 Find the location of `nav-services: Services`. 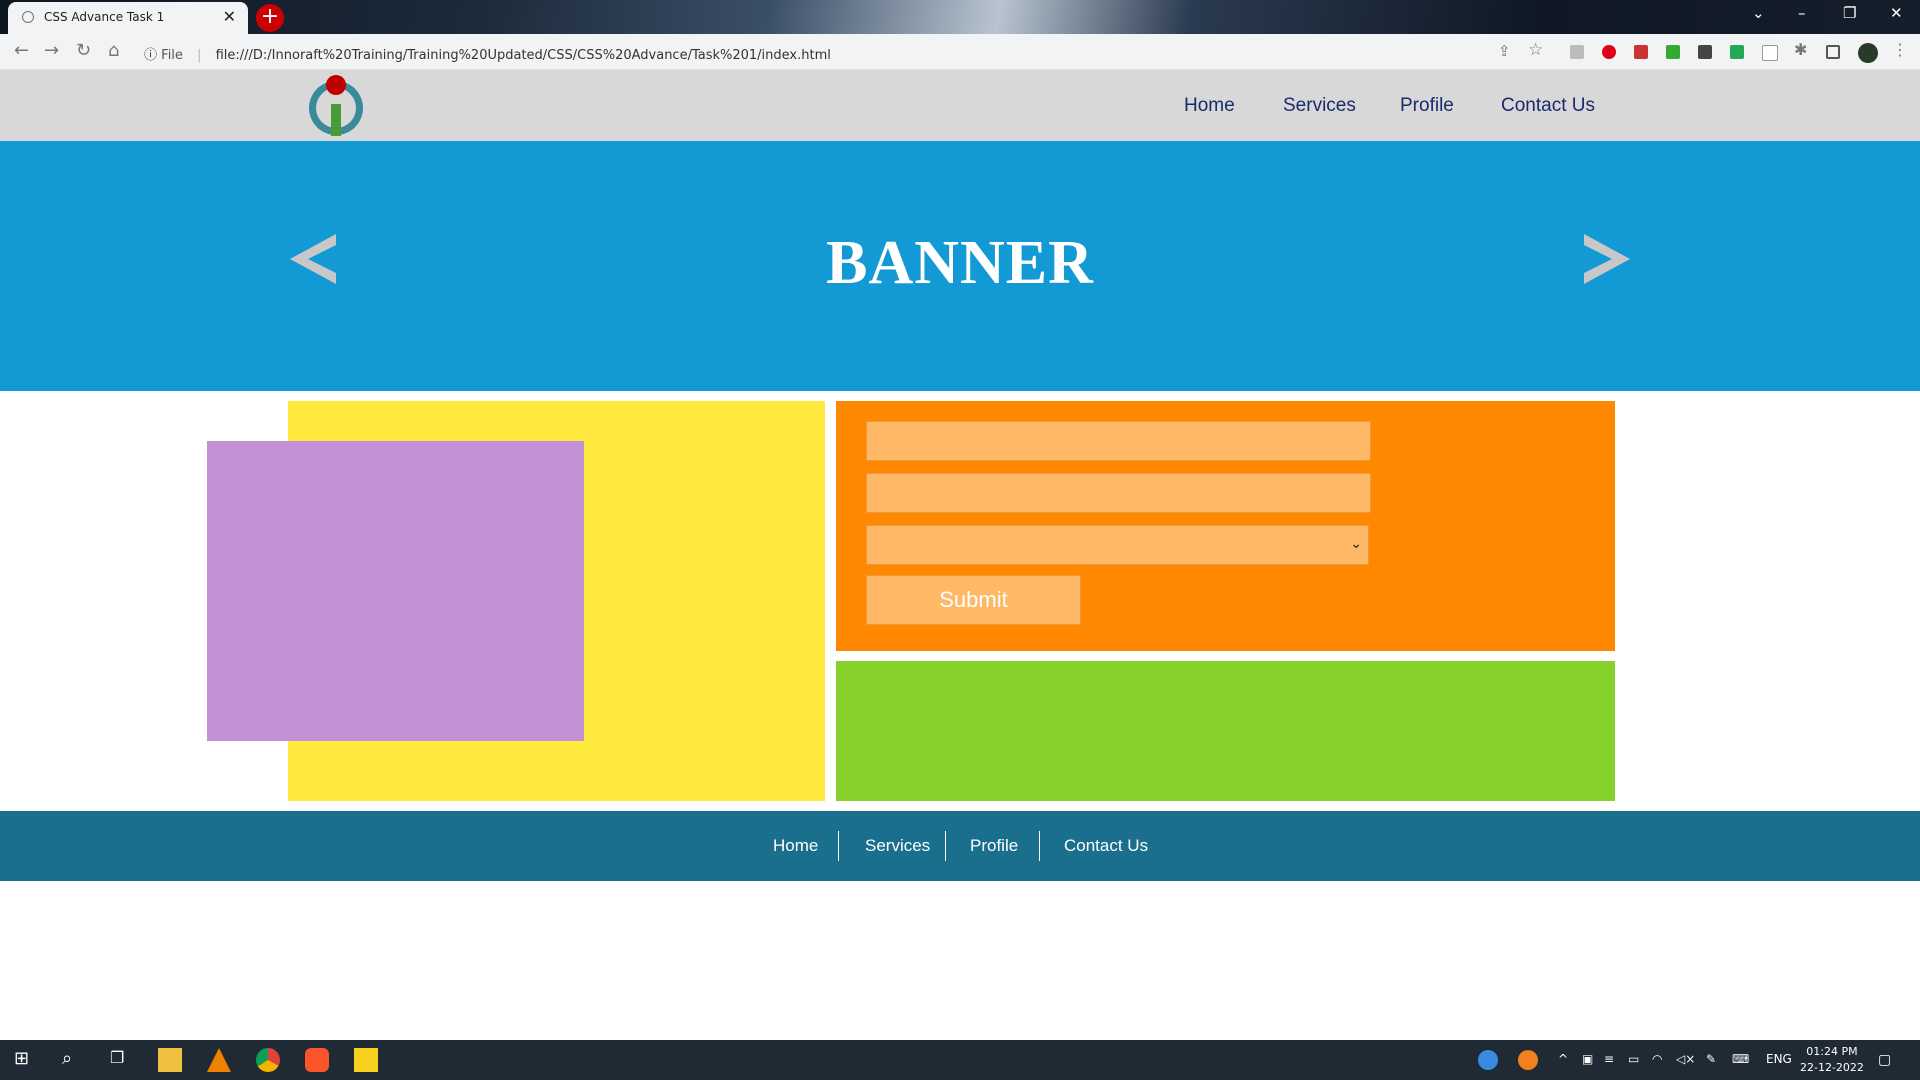

nav-services: Services is located at coordinates (1319, 106).